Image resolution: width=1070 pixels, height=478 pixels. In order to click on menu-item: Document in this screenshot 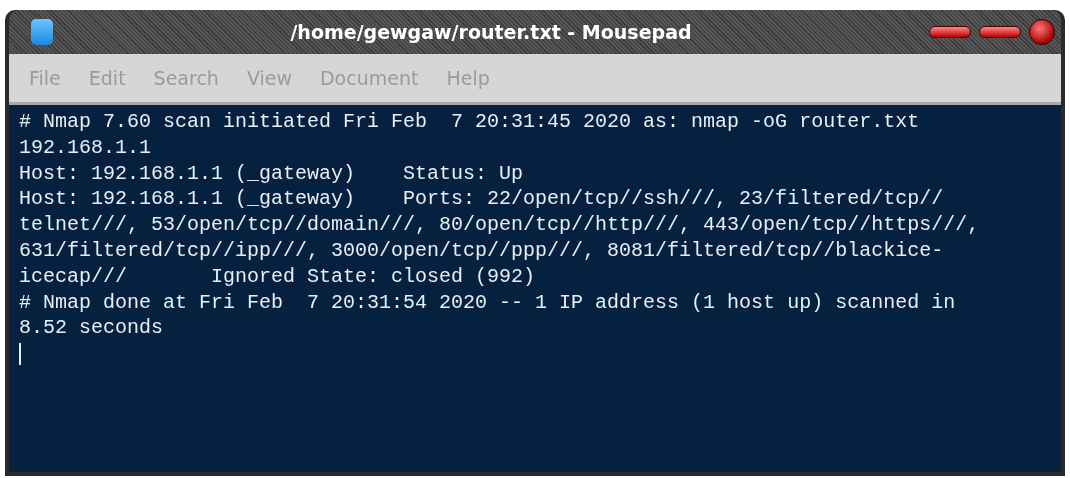, I will do `click(369, 78)`.